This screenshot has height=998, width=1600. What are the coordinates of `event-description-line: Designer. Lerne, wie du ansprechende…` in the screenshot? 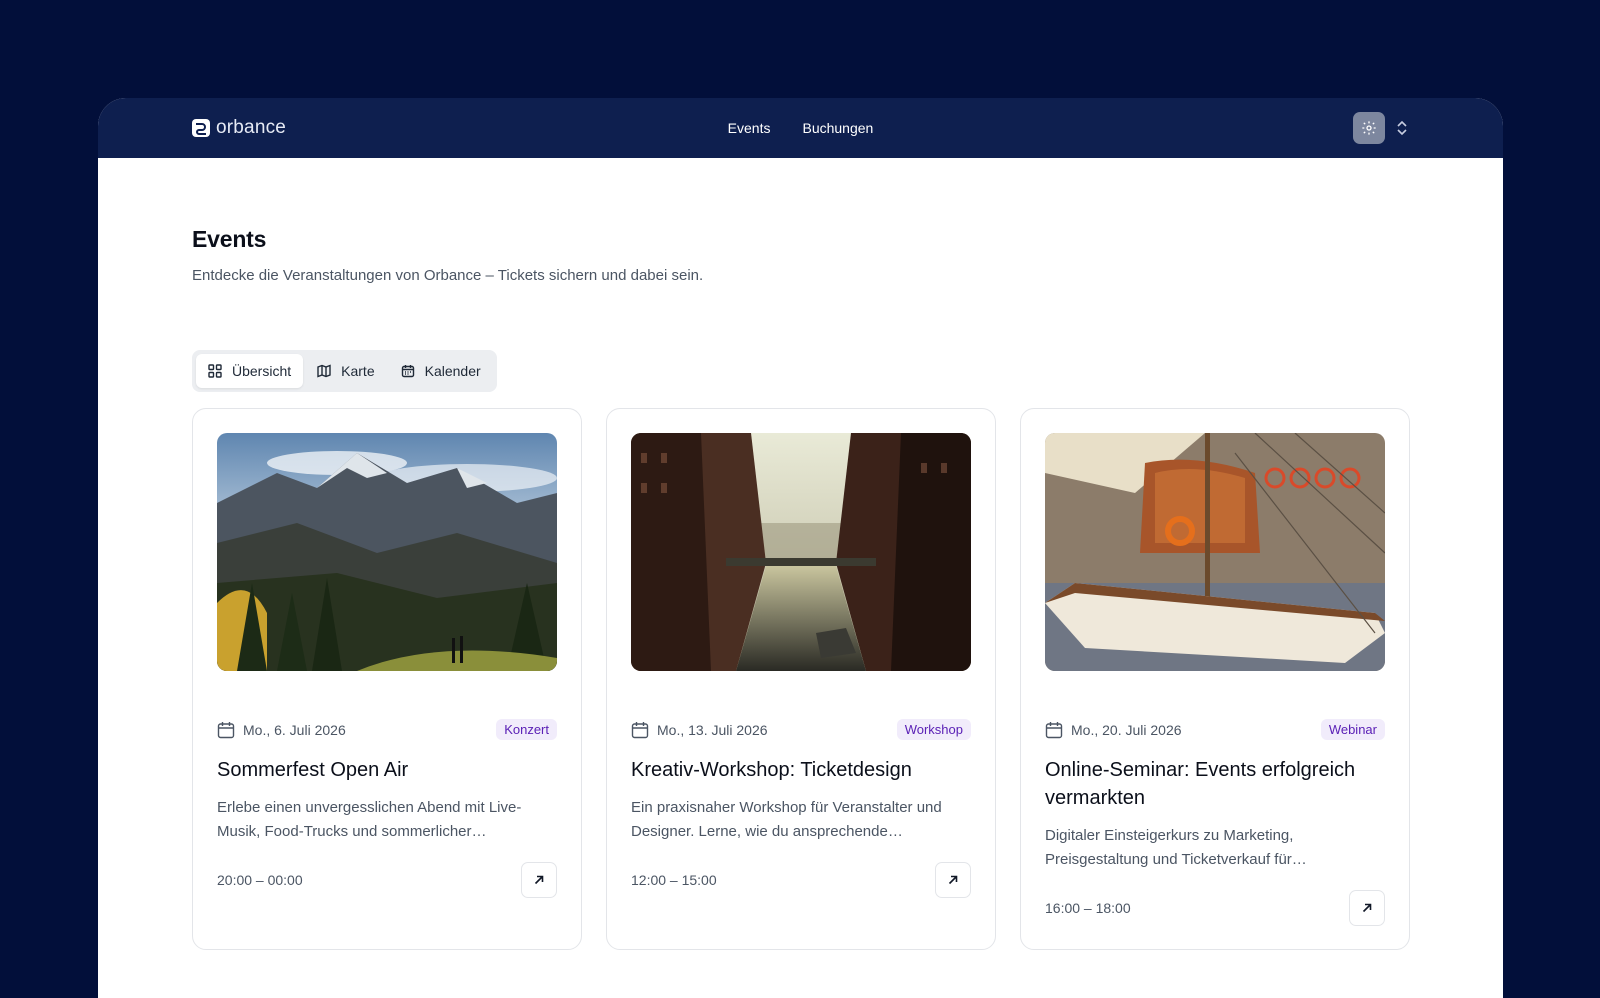 It's located at (767, 831).